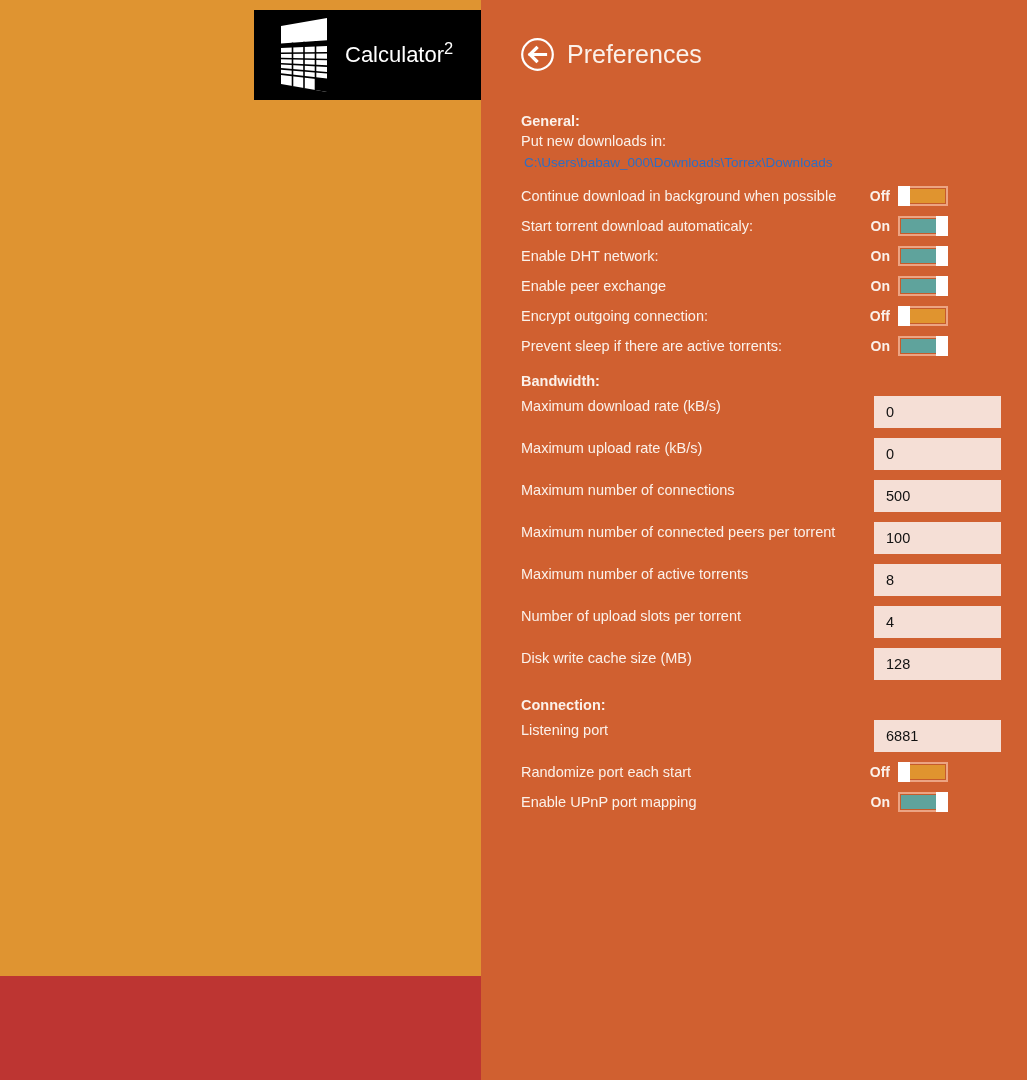  I want to click on setting-label: Enable UPnP port mapping, so click(609, 802).